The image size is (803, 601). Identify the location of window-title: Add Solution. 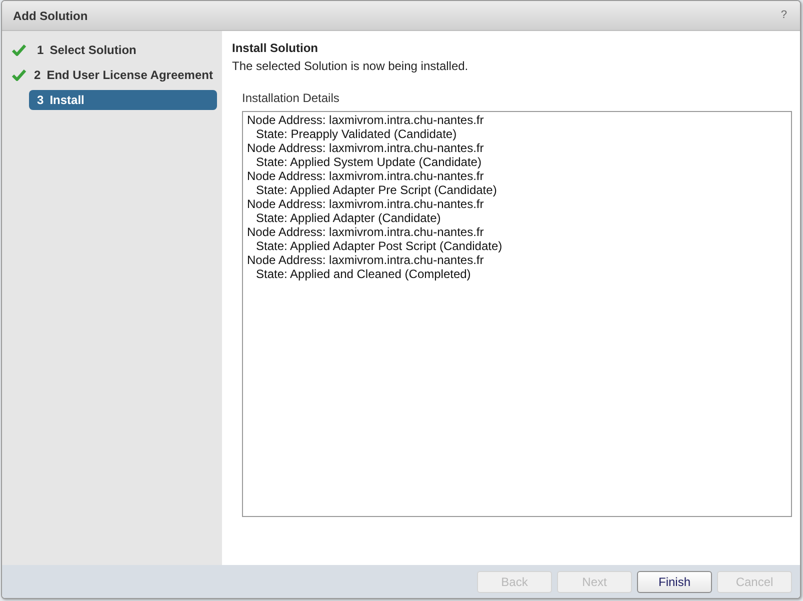
(50, 16).